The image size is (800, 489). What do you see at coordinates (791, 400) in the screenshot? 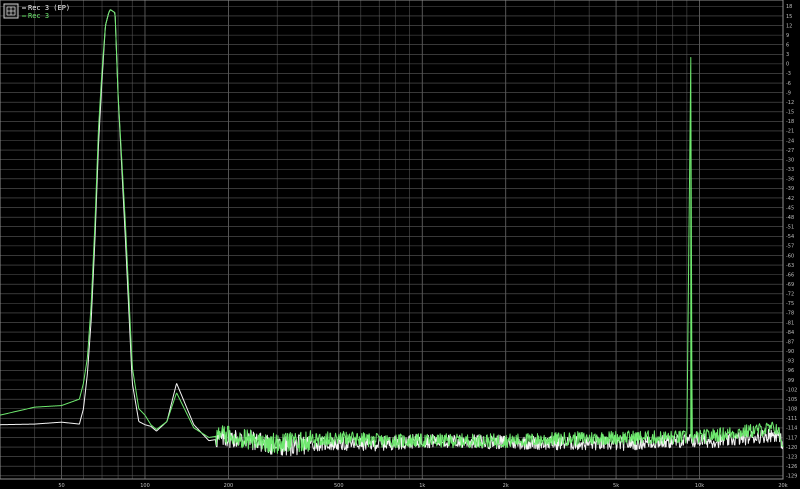
I see `y-tick-label: -105` at bounding box center [791, 400].